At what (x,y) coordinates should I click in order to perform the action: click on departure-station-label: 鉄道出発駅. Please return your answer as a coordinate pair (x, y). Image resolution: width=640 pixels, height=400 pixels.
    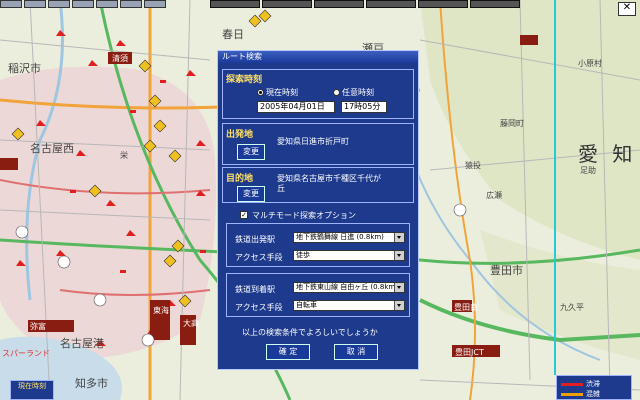
    Looking at the image, I should click on (255, 239).